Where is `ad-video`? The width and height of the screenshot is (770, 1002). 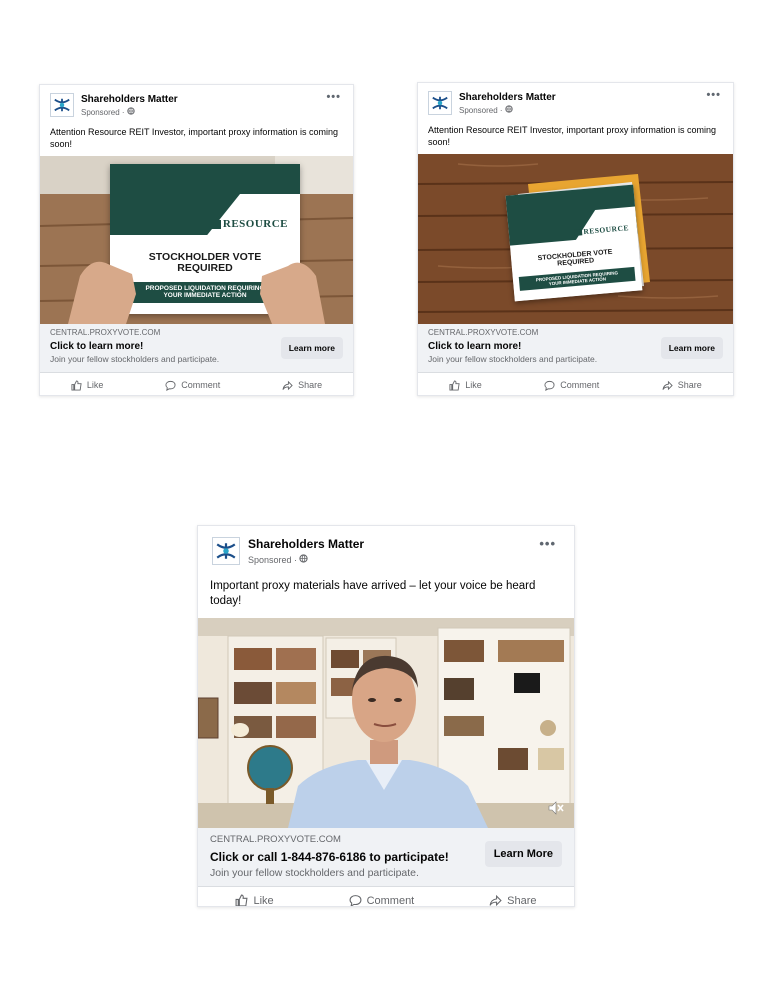
ad-video is located at coordinates (386, 723).